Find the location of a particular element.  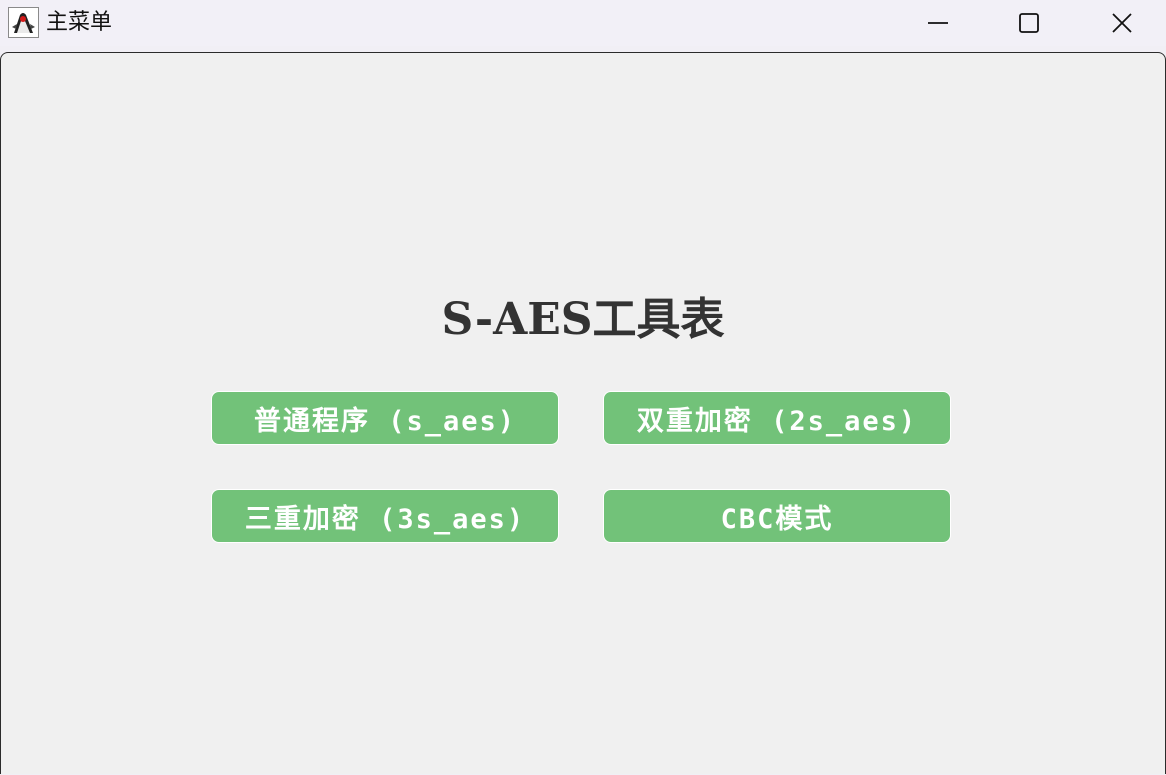

minimize-icon is located at coordinates (938, 23).